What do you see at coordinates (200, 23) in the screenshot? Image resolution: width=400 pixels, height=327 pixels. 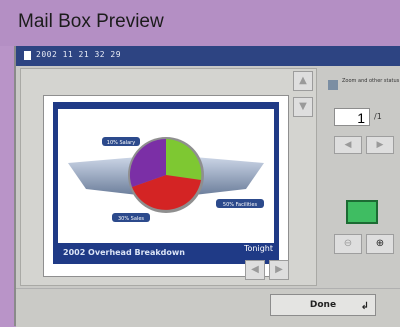 I see `title-bar: Mail Box Preview` at bounding box center [200, 23].